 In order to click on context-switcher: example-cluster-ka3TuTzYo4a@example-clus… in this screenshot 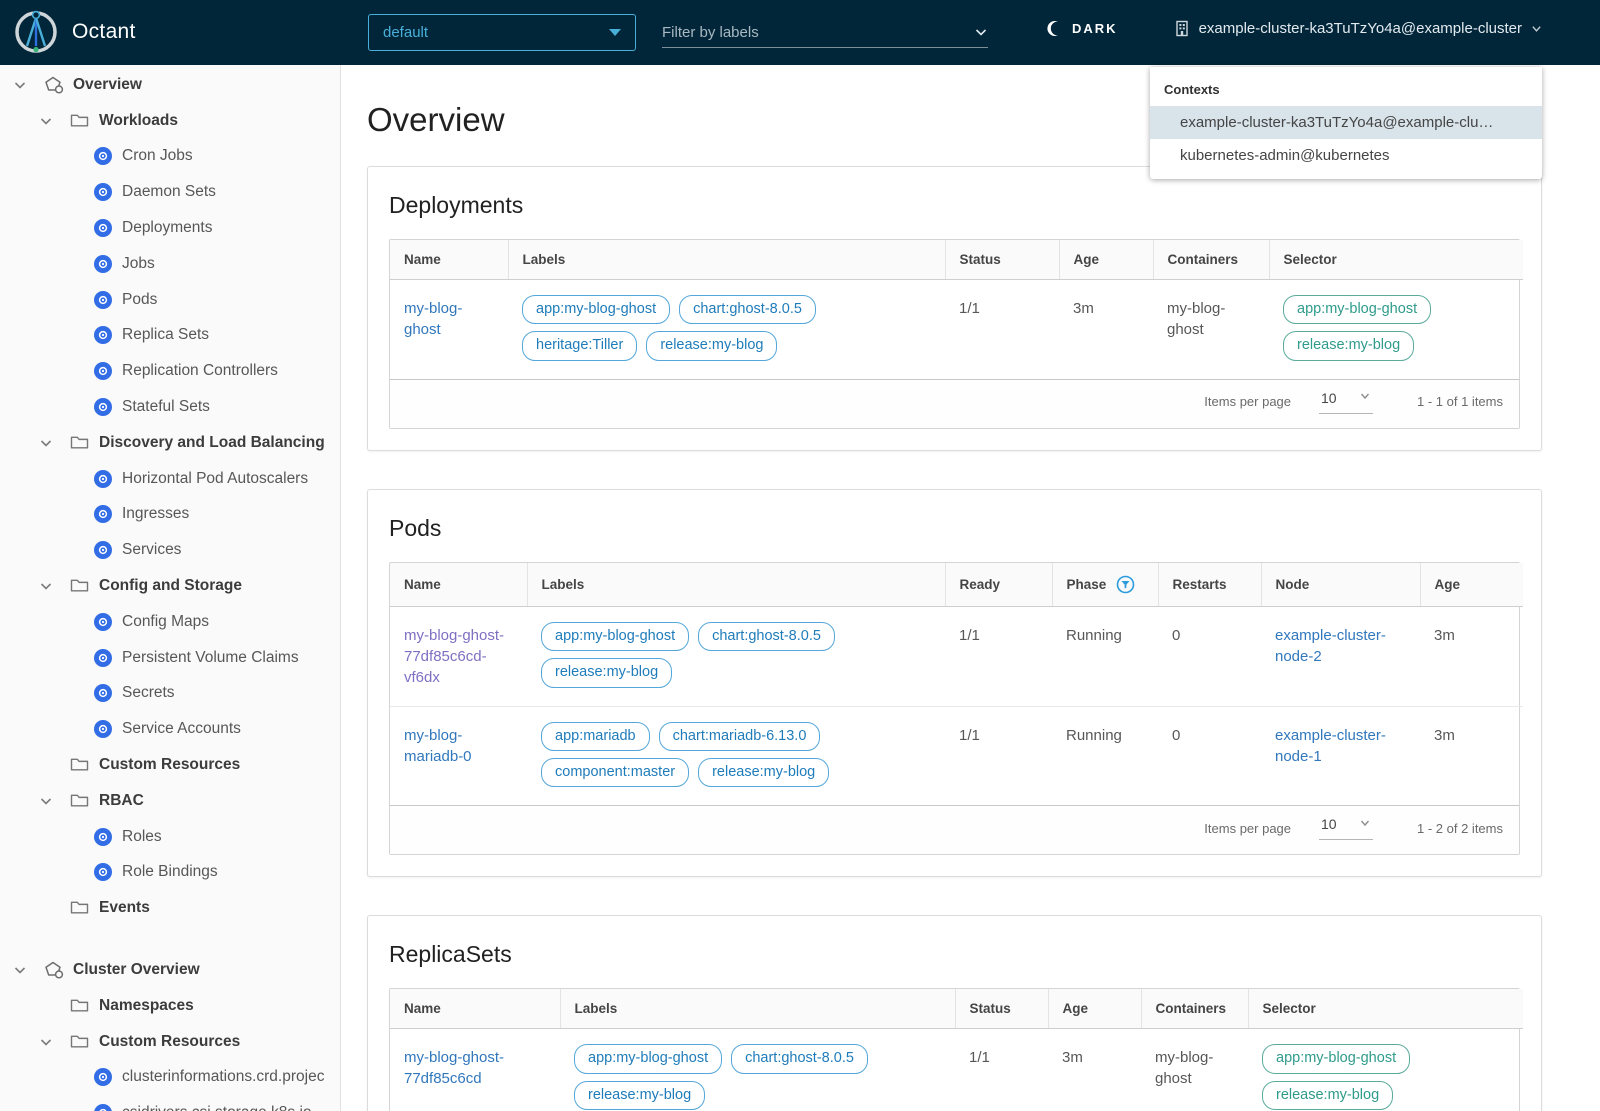, I will do `click(1358, 28)`.